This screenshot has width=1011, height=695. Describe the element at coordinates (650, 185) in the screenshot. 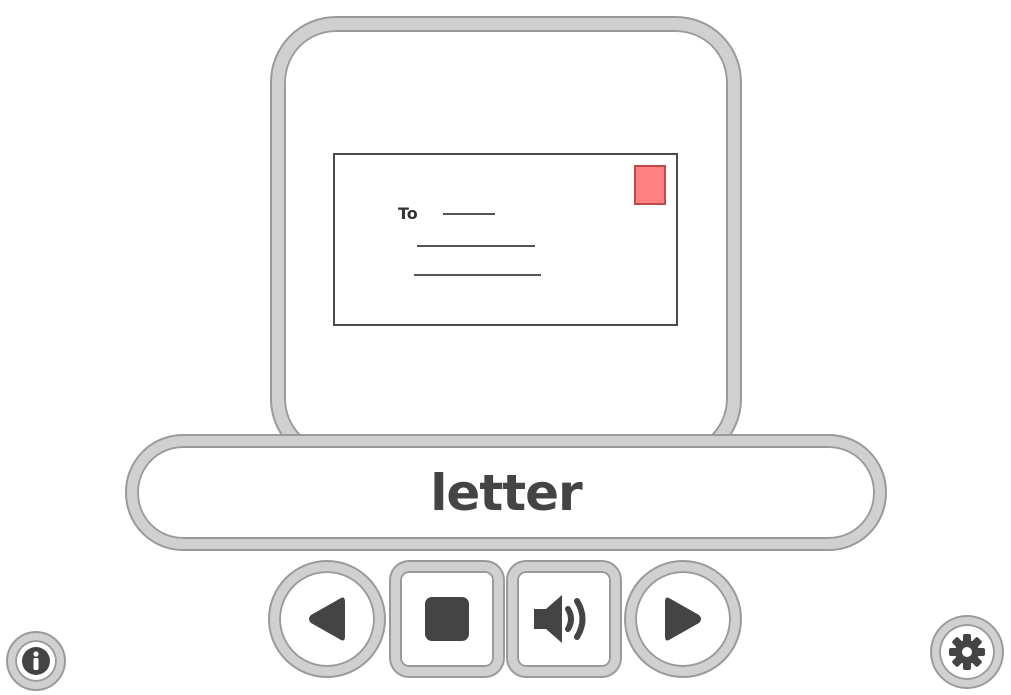

I see `stamp` at that location.